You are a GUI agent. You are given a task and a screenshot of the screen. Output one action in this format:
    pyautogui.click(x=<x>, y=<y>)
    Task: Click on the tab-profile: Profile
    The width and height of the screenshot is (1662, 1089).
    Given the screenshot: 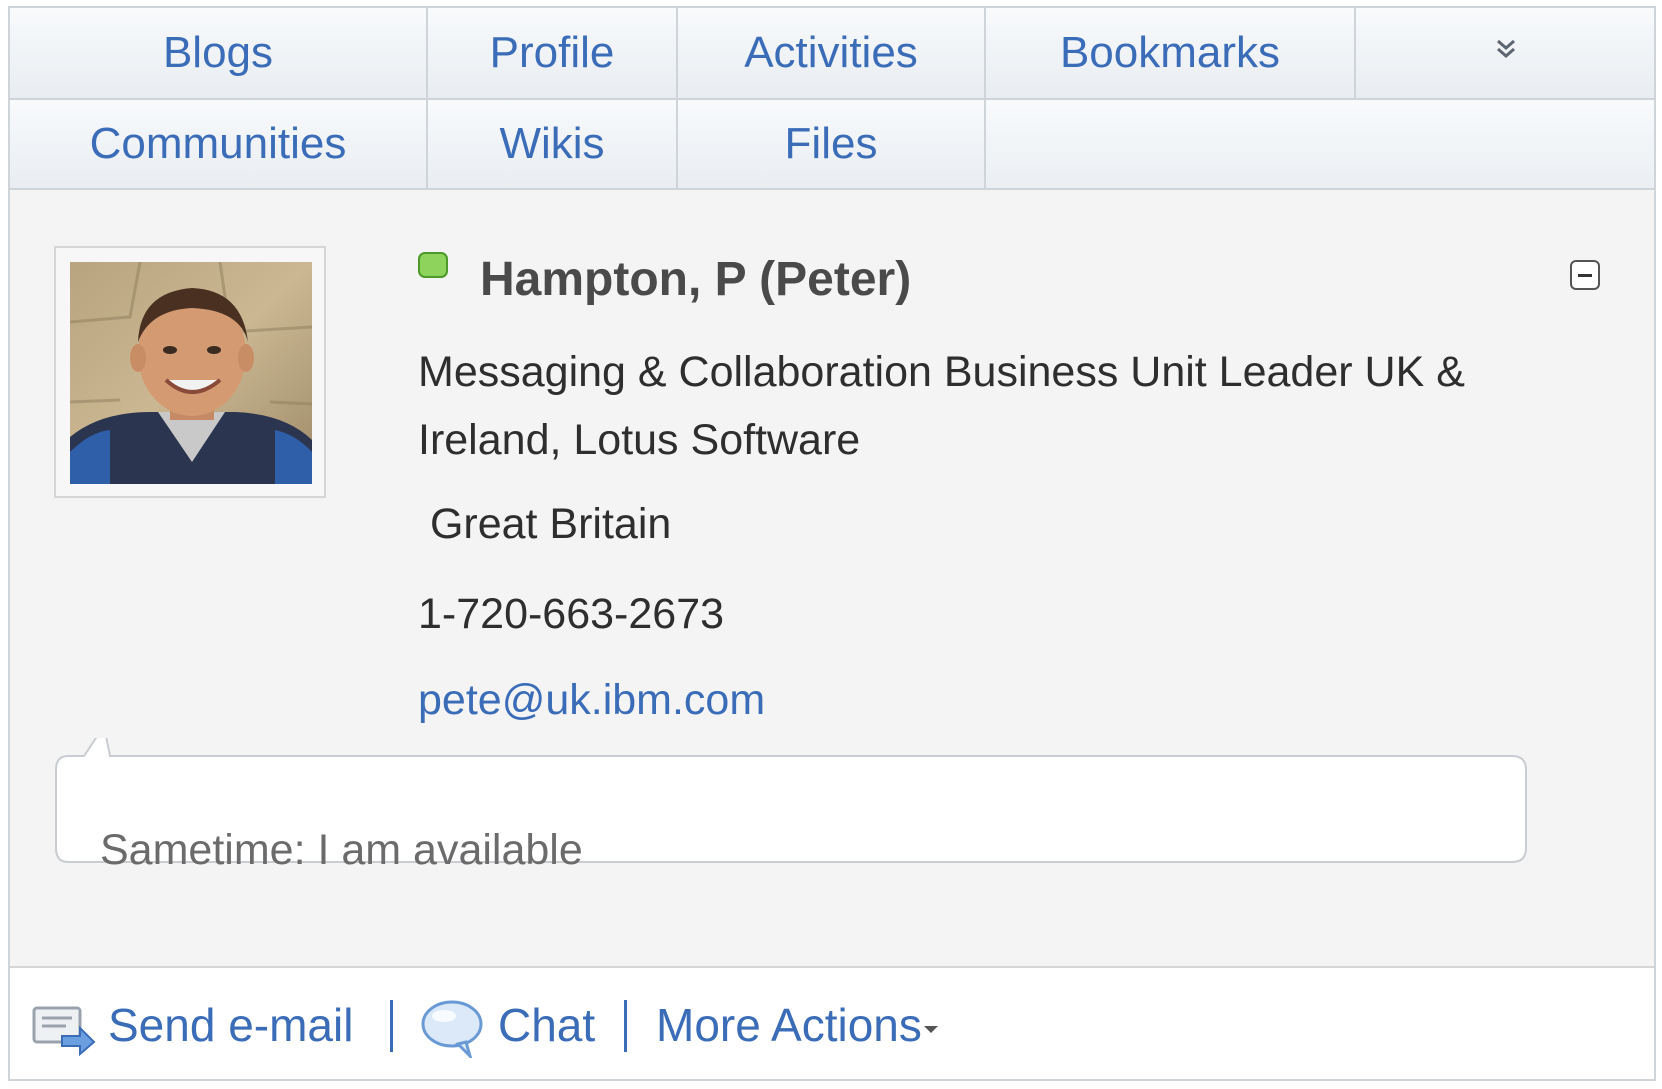 What is the action you would take?
    pyautogui.click(x=553, y=54)
    